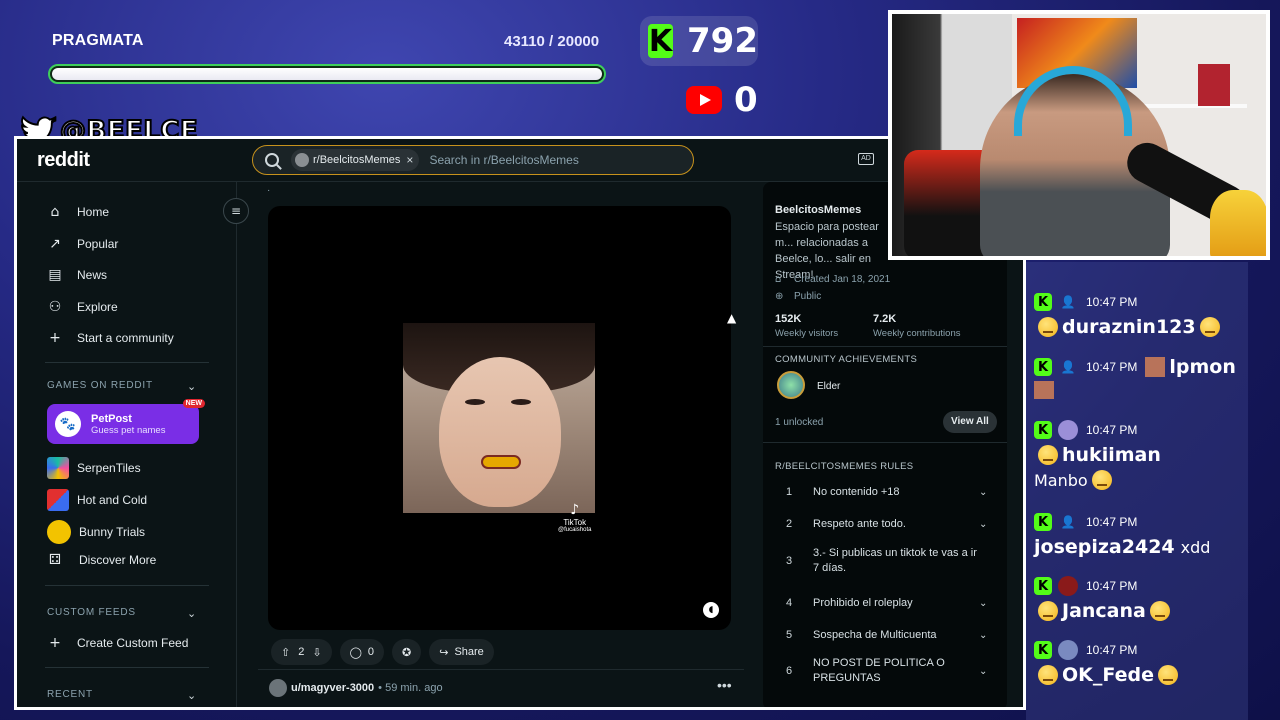 Image resolution: width=1280 pixels, height=720 pixels. Describe the element at coordinates (55, 560) in the screenshot. I see `gamepad-icon: ⚃` at that location.